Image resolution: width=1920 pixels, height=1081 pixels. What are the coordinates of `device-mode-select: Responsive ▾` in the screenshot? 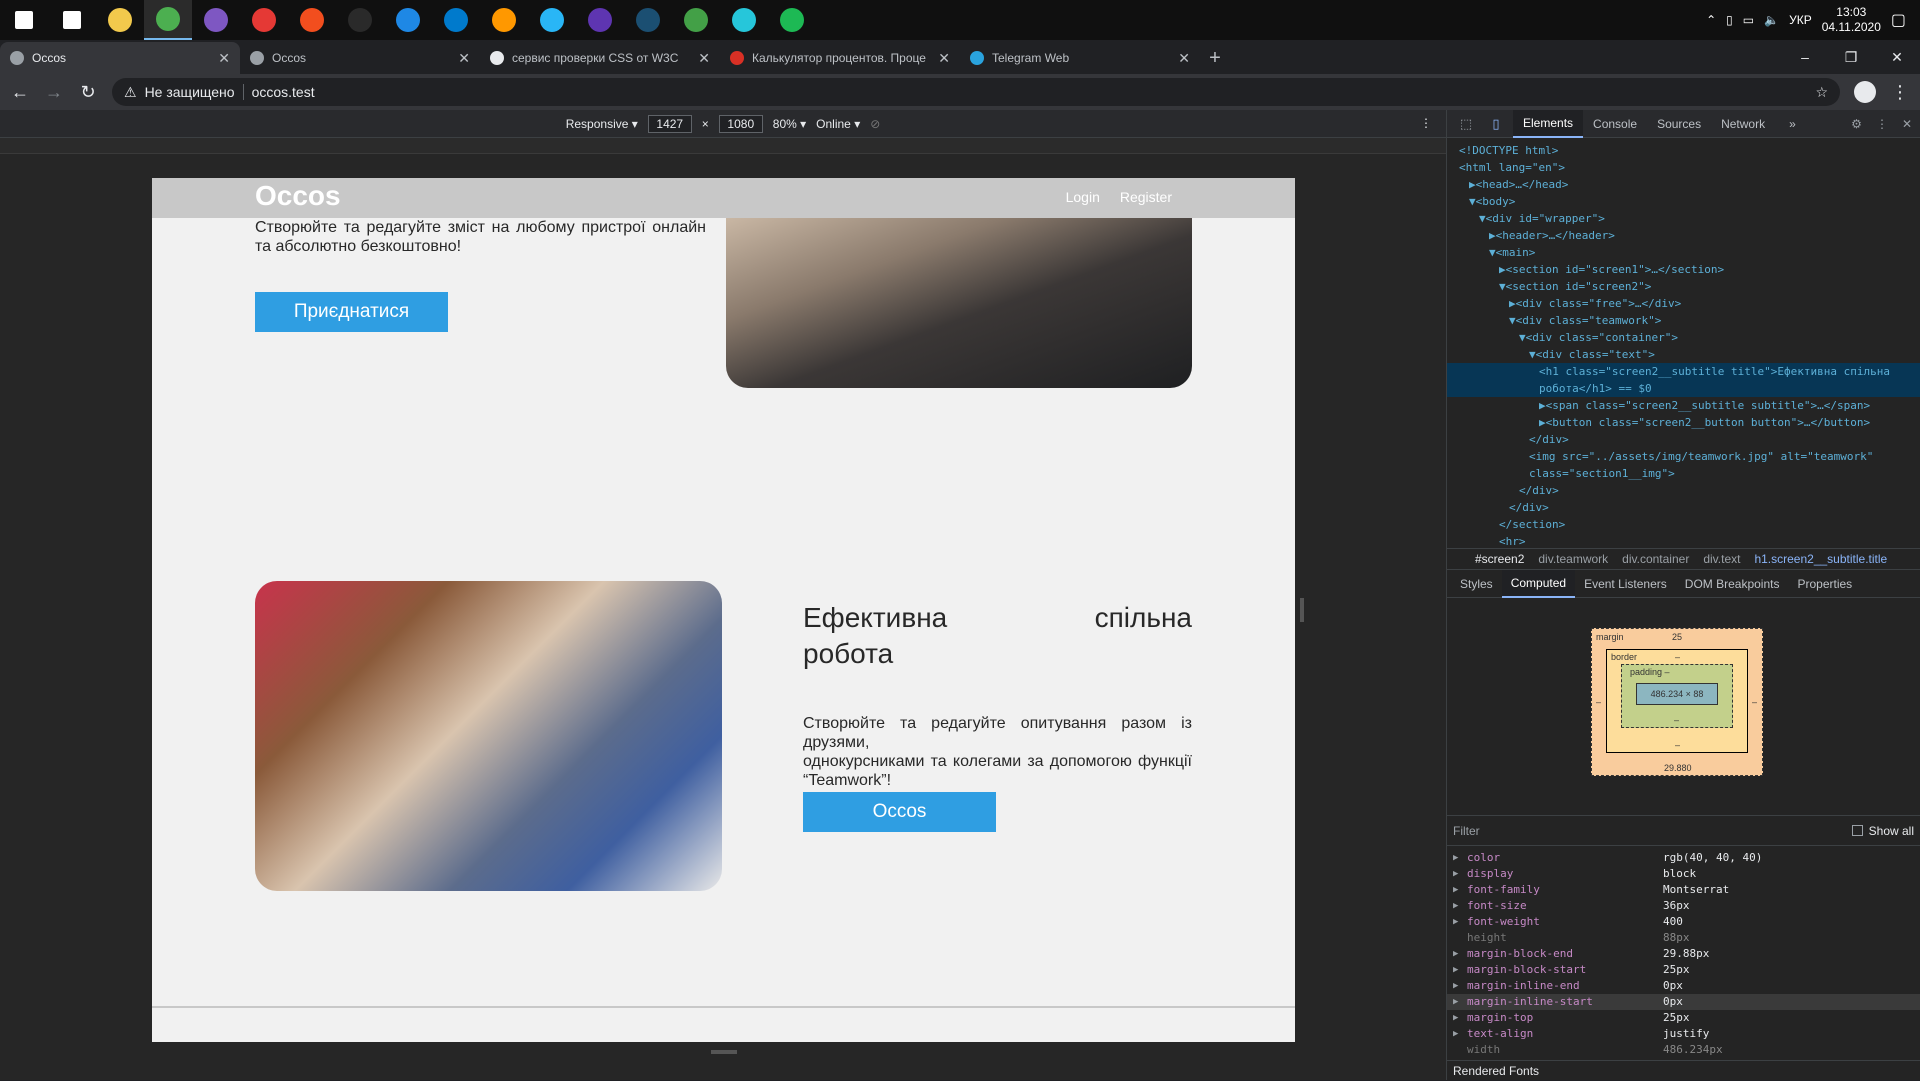 It's located at (602, 124).